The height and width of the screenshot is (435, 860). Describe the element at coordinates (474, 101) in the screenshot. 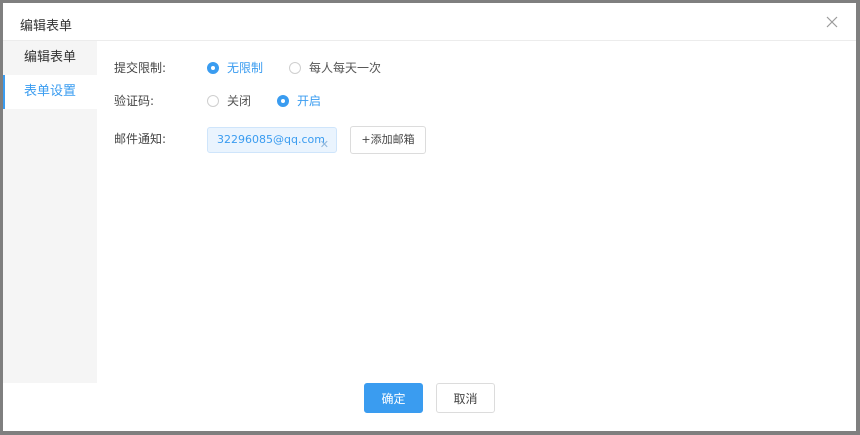

I see `captcha-row: 验证码: 关闭 开启` at that location.